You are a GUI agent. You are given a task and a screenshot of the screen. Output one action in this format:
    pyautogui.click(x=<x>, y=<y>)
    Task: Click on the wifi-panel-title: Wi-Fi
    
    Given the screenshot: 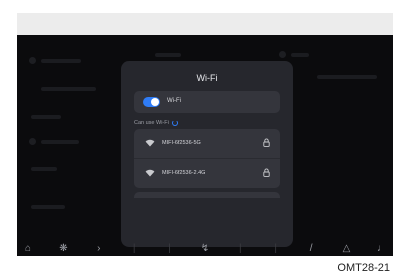 What is the action you would take?
    pyautogui.click(x=207, y=78)
    